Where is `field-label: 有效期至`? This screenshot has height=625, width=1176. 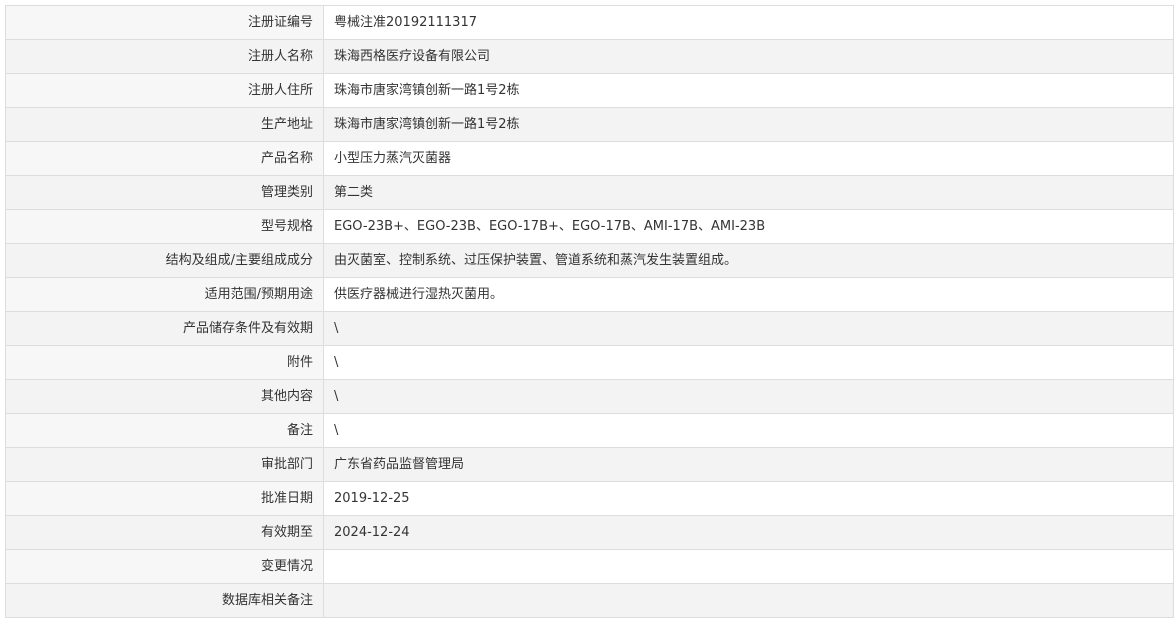 field-label: 有效期至 is located at coordinates (164, 532).